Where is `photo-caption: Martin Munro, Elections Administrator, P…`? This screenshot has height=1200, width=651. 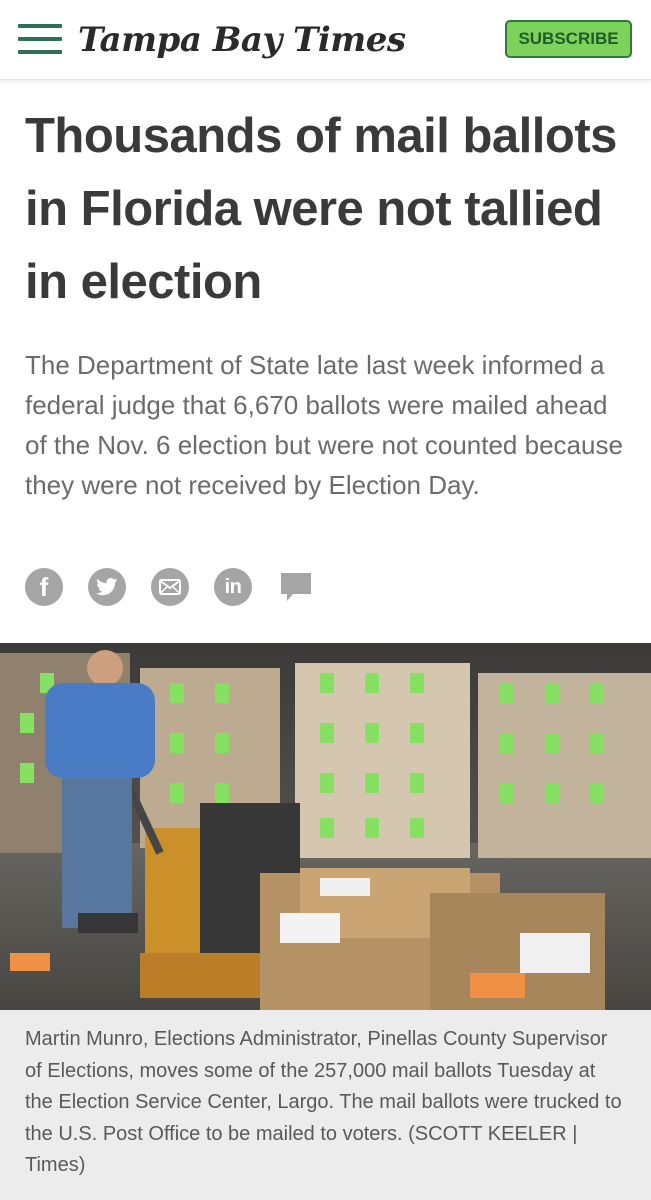 photo-caption: Martin Munro, Elections Administrator, P… is located at coordinates (323, 1102).